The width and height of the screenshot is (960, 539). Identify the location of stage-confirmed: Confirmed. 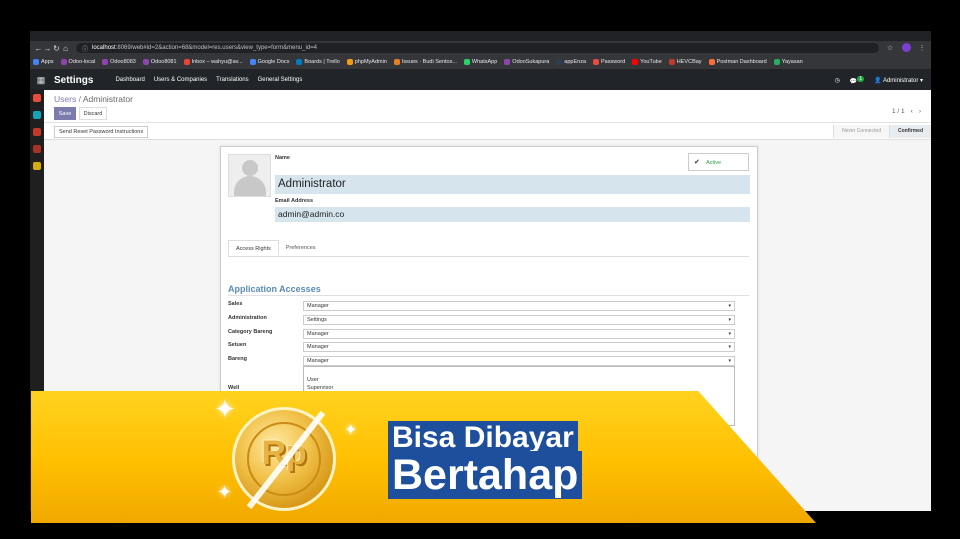
(910, 131).